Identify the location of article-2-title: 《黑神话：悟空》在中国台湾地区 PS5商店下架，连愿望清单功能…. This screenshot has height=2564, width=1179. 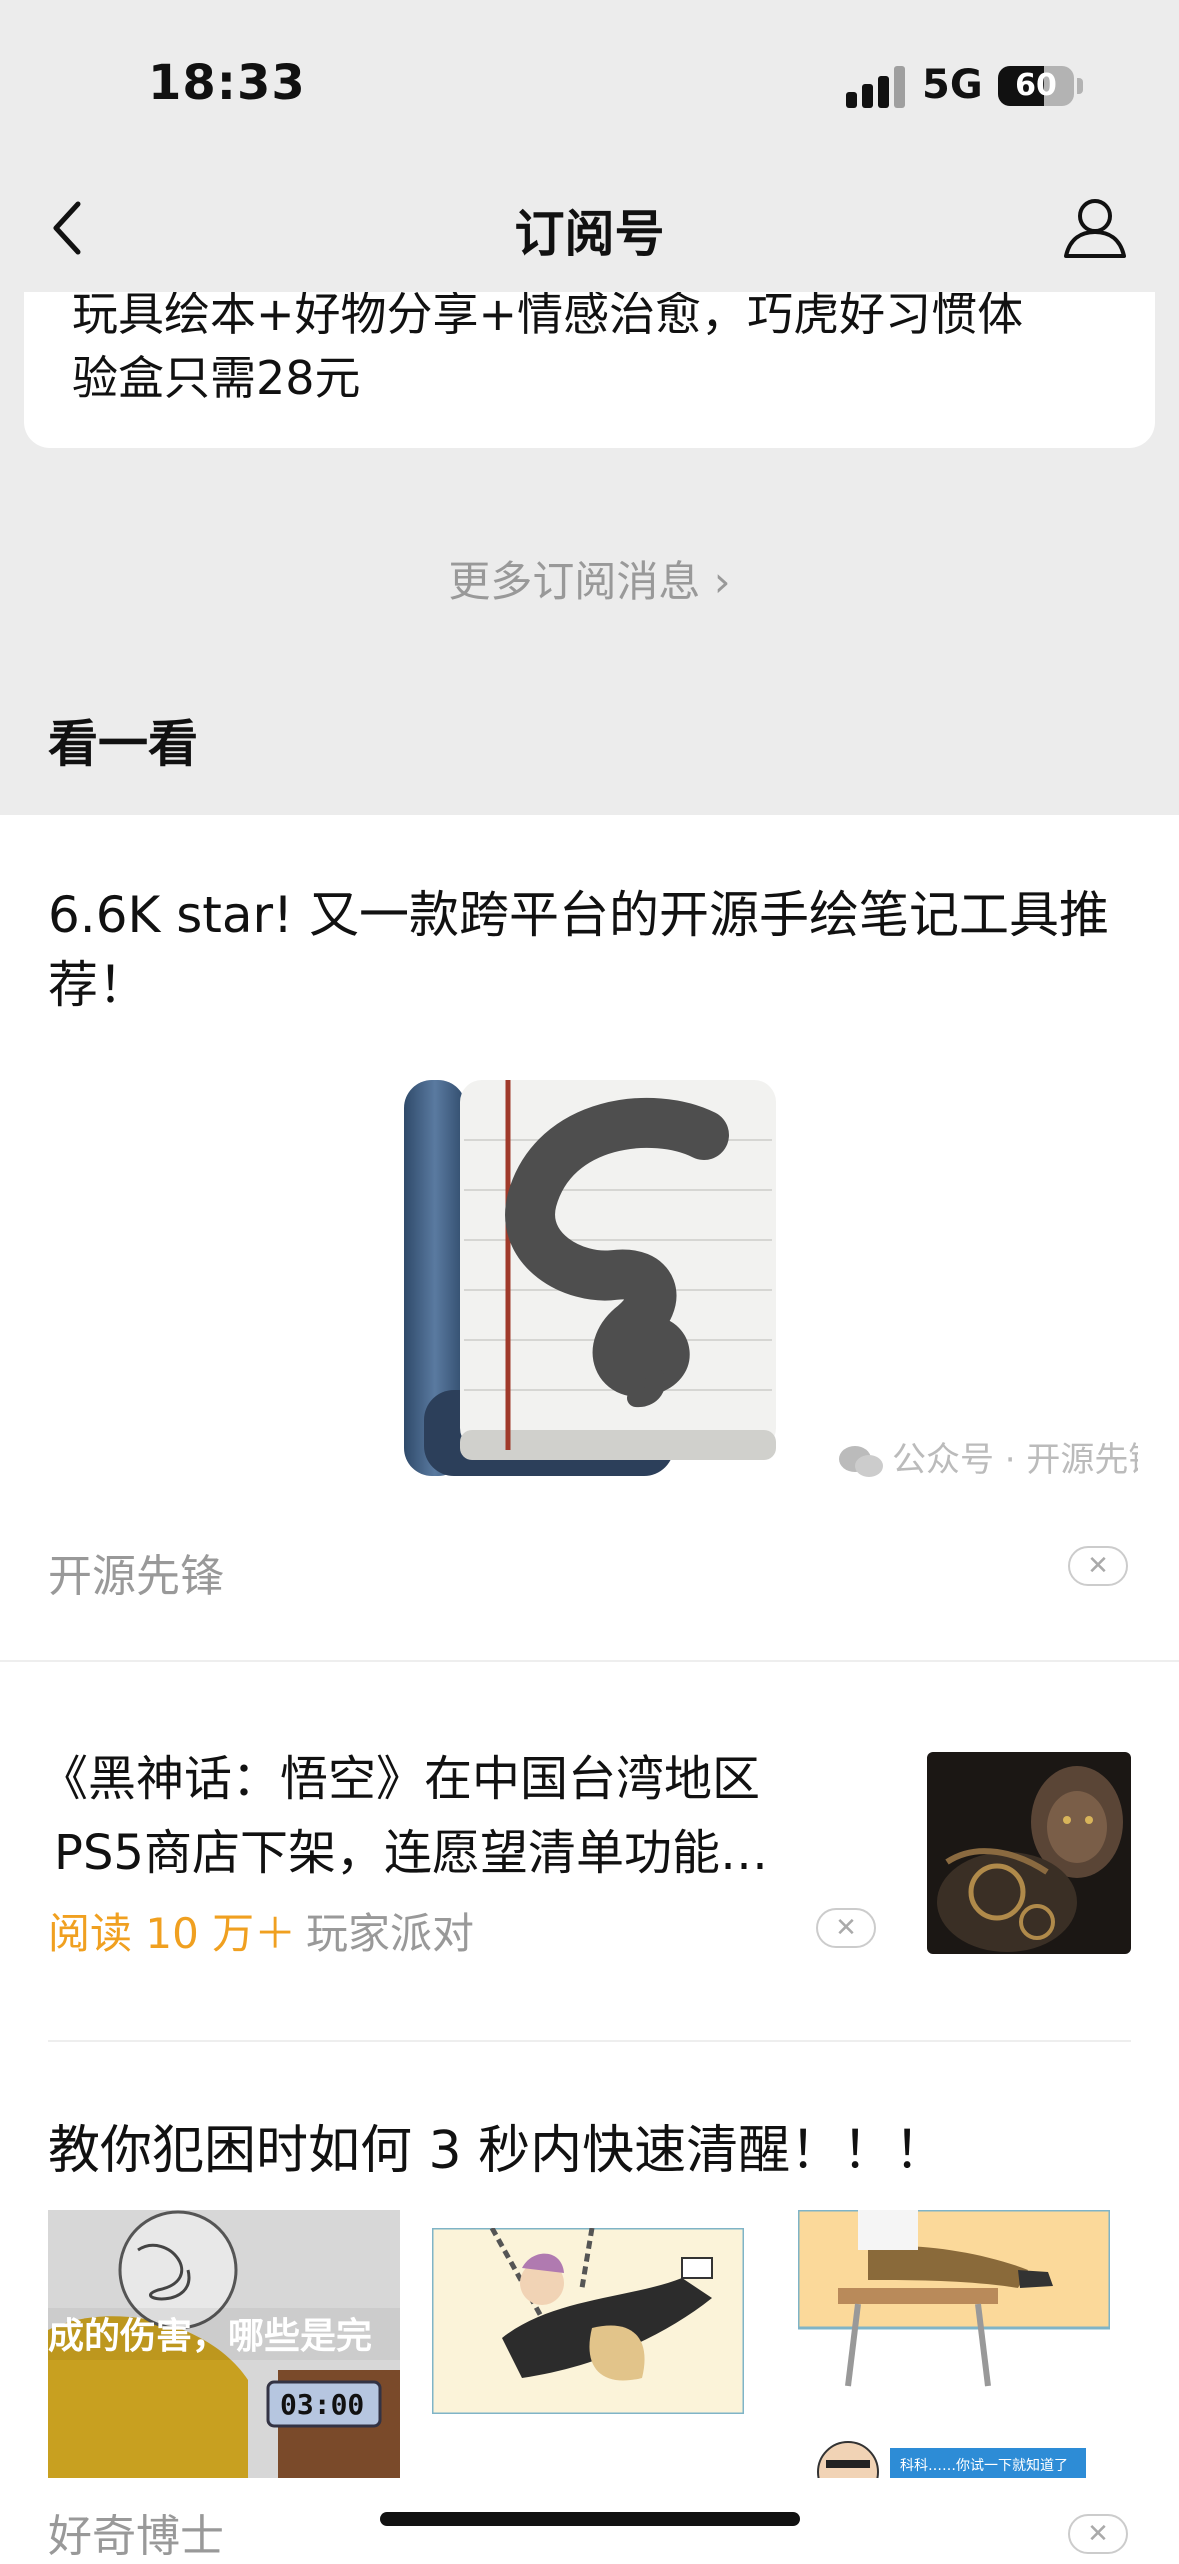
(470, 1816).